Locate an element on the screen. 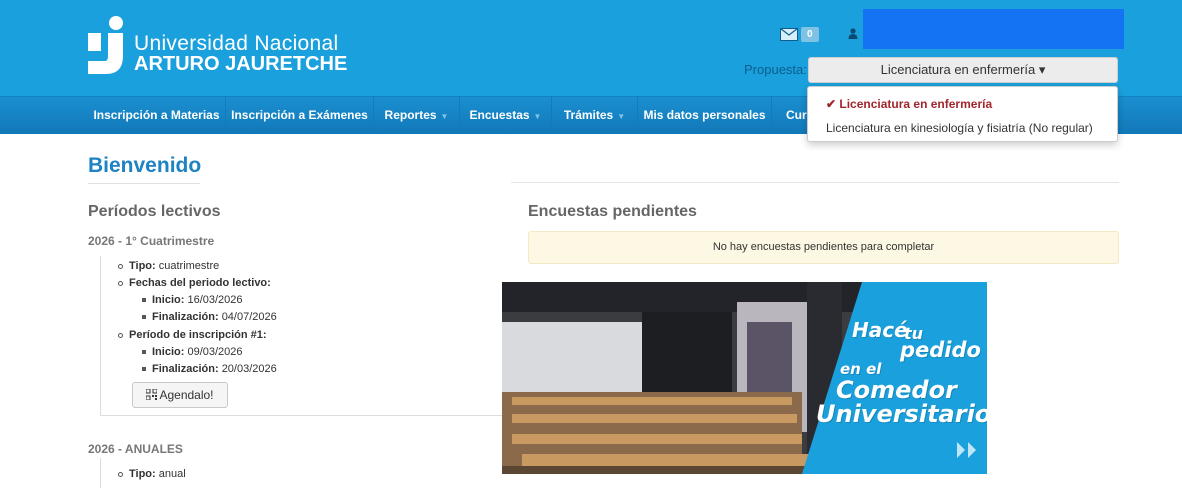 The image size is (1182, 488). university-logo: Universidad Nacional ARTURO JAURETCHE is located at coordinates (217, 47).